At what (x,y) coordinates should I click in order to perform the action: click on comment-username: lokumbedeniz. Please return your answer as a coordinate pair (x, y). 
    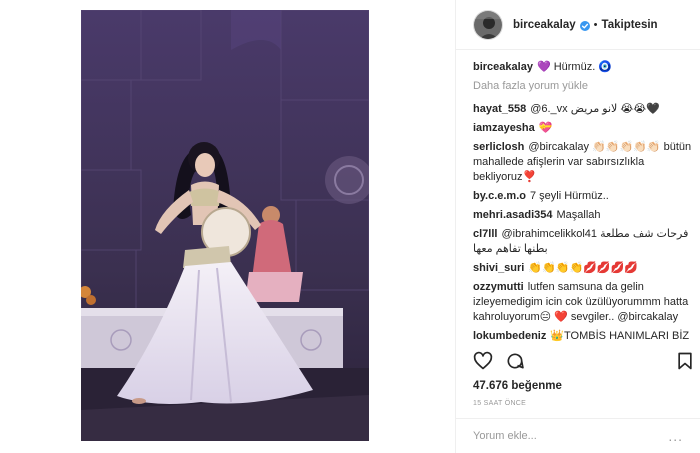
    Looking at the image, I should click on (509, 336).